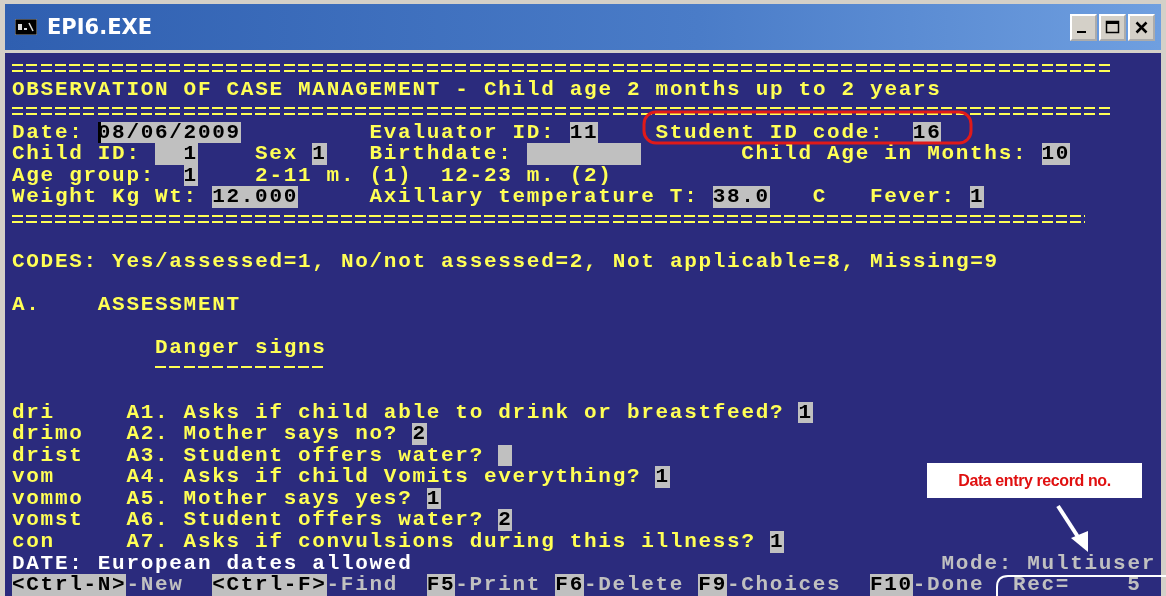 The width and height of the screenshot is (1166, 596). What do you see at coordinates (1034, 480) in the screenshot?
I see `callout-label: Data entry record no.` at bounding box center [1034, 480].